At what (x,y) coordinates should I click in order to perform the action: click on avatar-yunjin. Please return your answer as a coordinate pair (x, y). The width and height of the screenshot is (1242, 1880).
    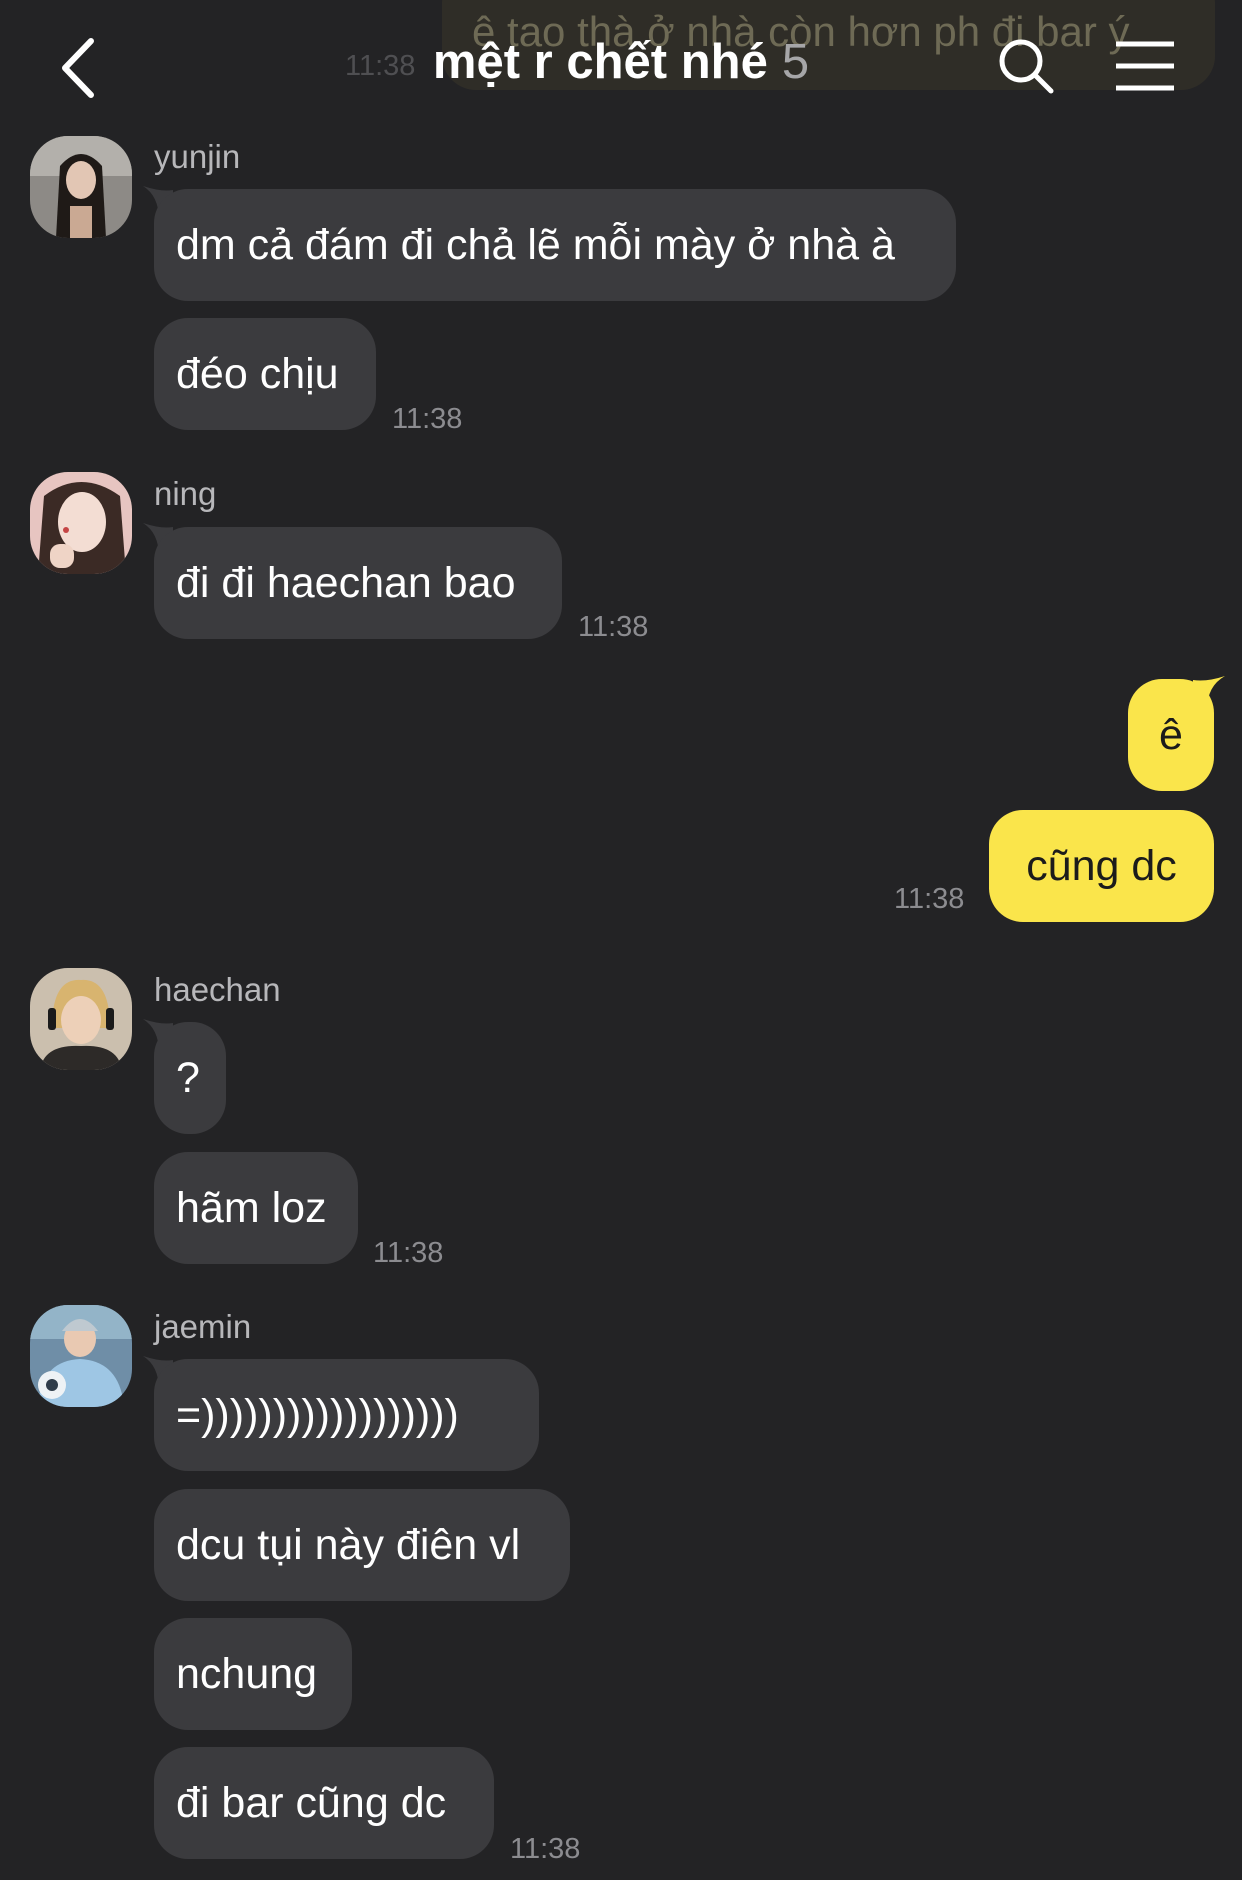
    Looking at the image, I should click on (81, 187).